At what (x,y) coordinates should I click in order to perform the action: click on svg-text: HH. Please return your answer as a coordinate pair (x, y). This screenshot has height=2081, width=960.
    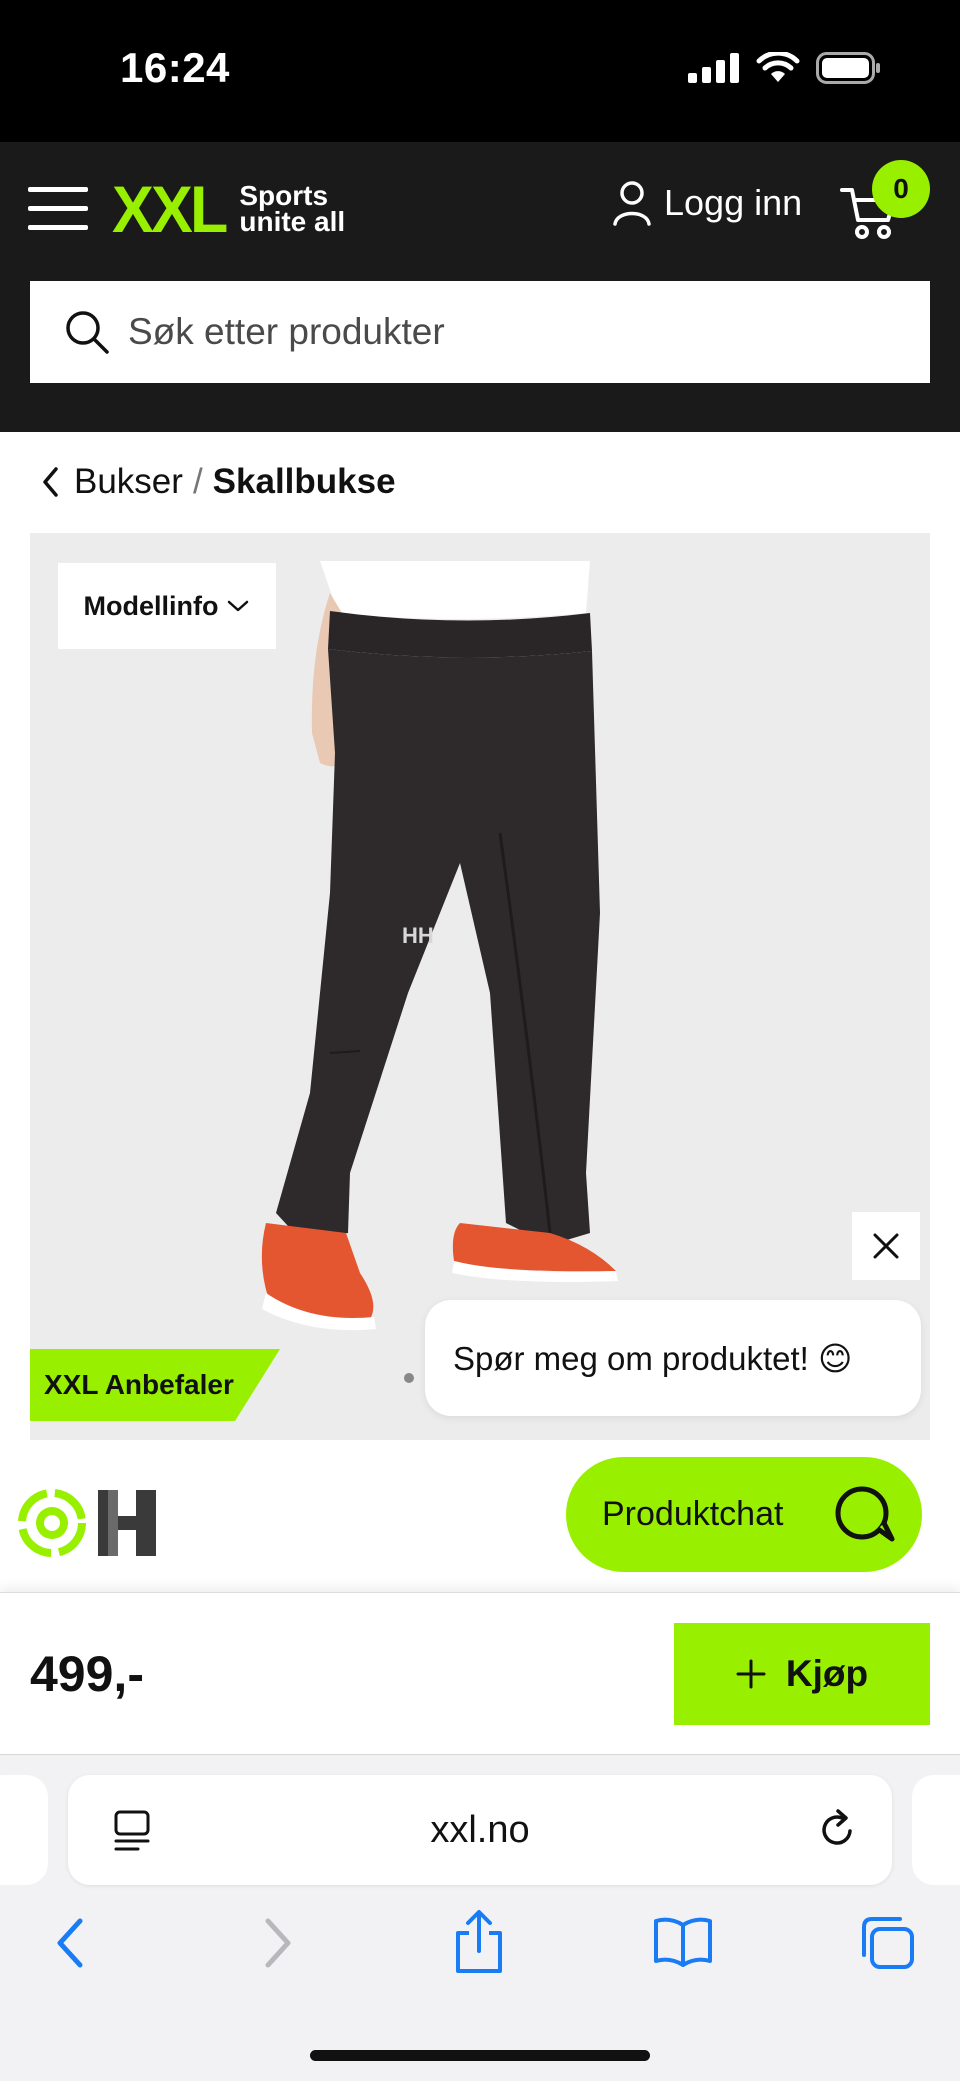
    Looking at the image, I should click on (418, 935).